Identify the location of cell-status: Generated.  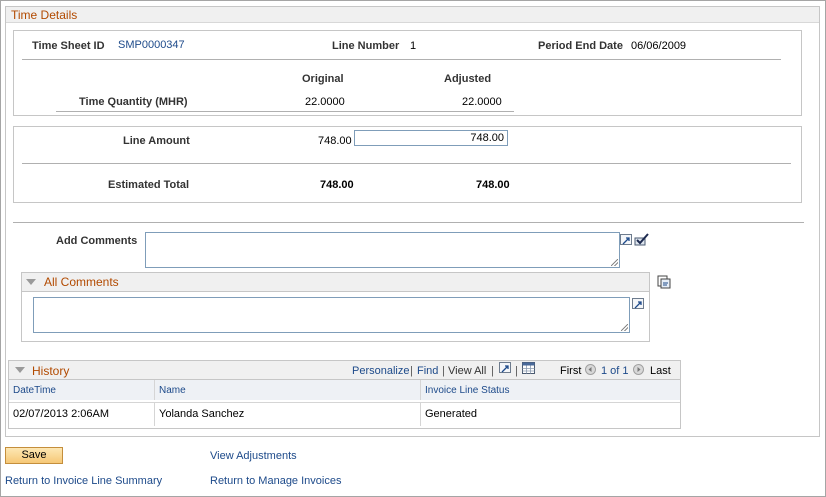
(451, 414).